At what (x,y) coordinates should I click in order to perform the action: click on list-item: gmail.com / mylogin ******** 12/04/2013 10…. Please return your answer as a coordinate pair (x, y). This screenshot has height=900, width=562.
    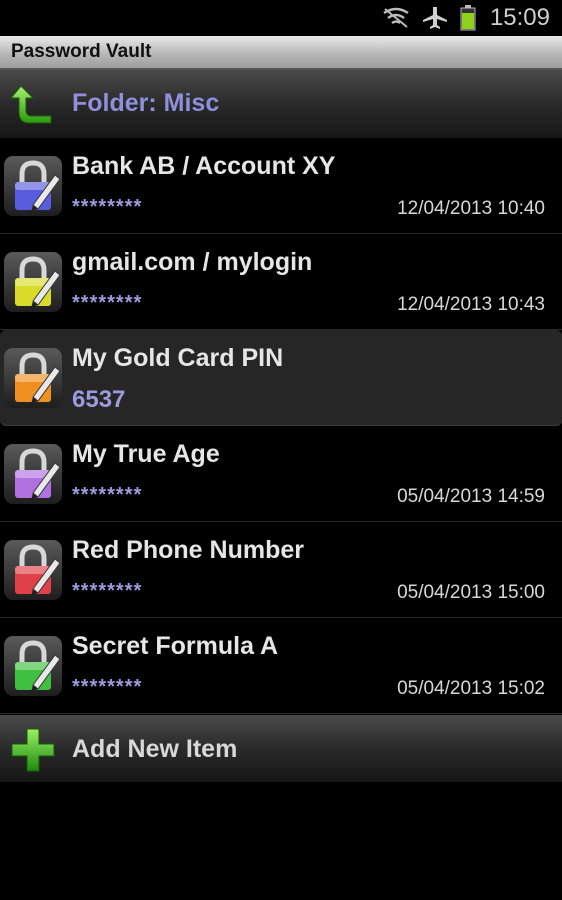
    Looking at the image, I should click on (281, 282).